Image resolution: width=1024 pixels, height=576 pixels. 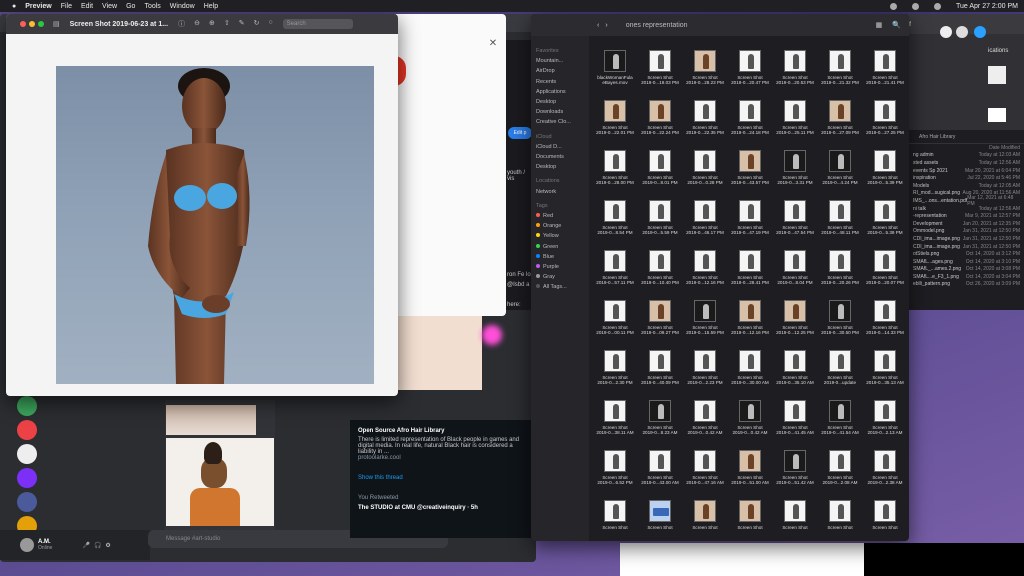 I want to click on file-item: Screen Shot 2019-0...41.54 AM, so click(x=840, y=425).